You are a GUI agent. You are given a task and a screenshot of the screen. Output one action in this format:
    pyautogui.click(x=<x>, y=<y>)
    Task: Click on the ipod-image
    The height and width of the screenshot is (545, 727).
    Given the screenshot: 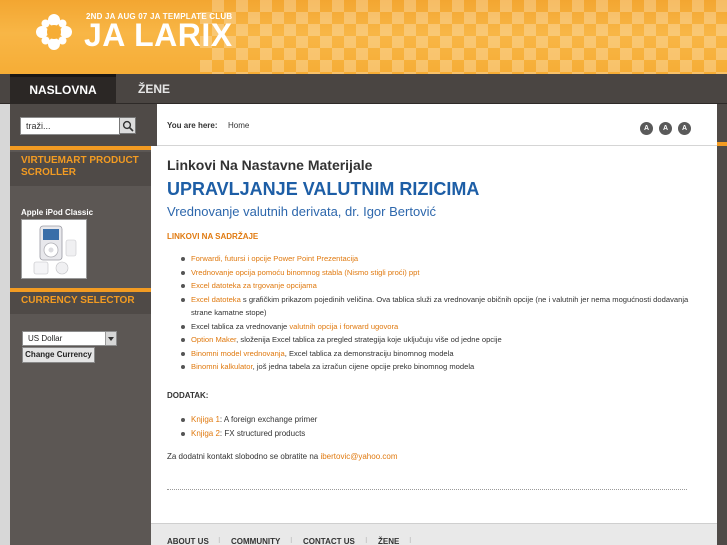 What is the action you would take?
    pyautogui.click(x=55, y=250)
    